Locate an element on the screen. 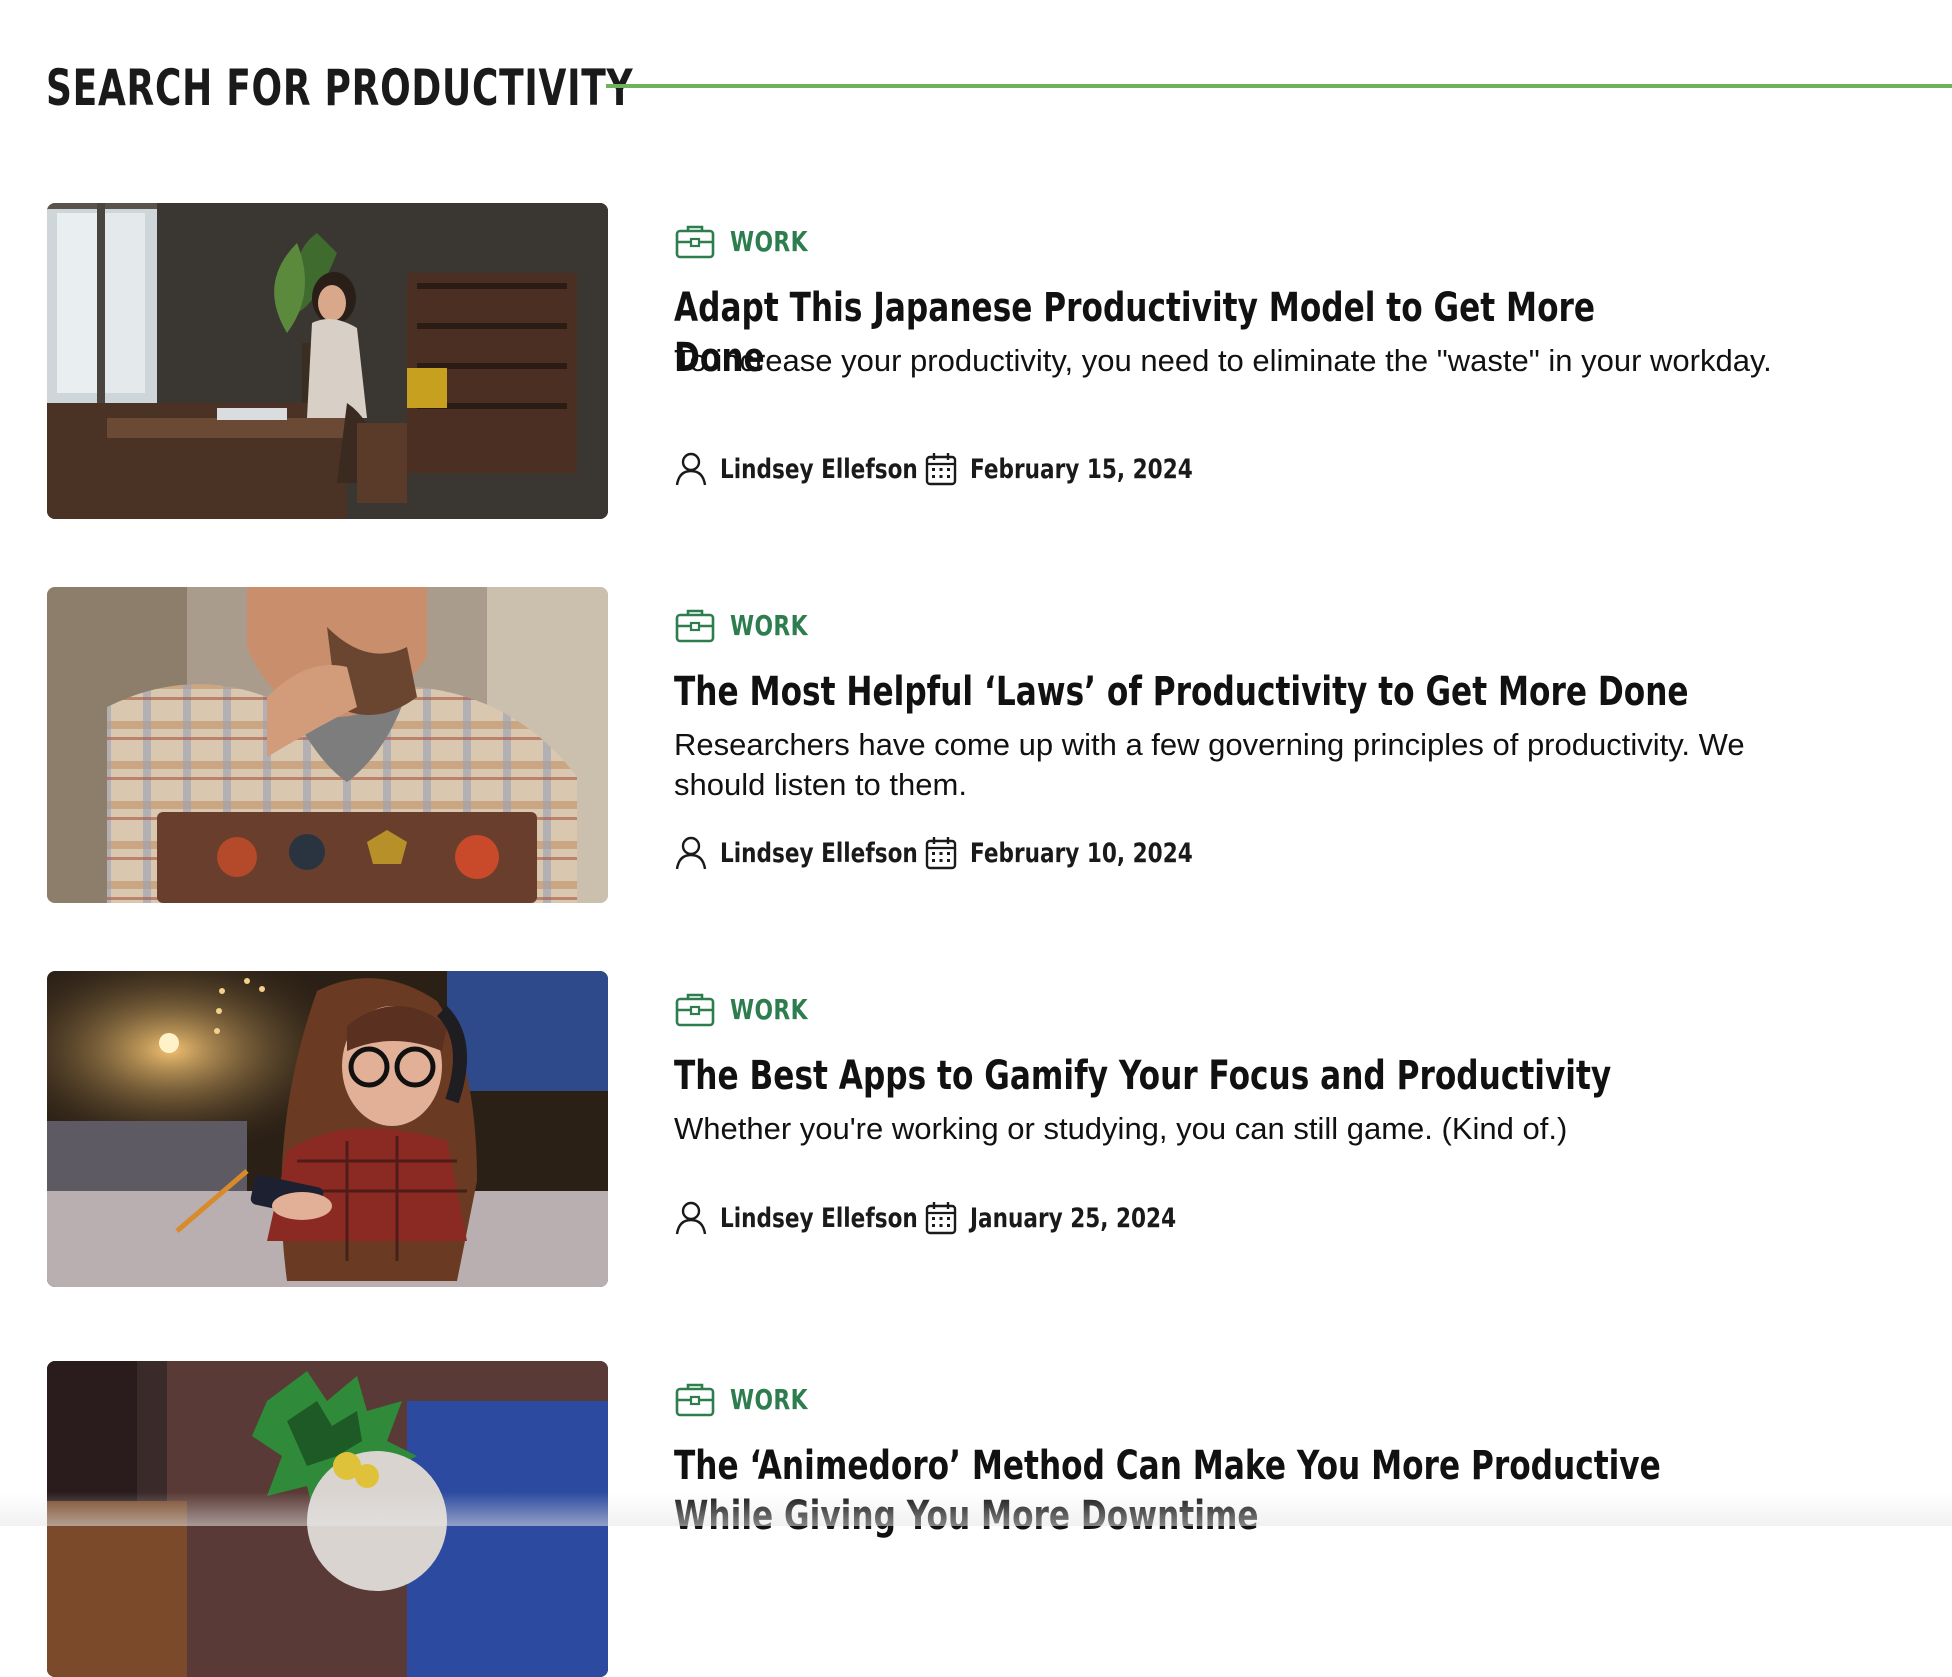 This screenshot has height=1677, width=1952. publish-date: January 25, 2024 is located at coordinates (1073, 1218).